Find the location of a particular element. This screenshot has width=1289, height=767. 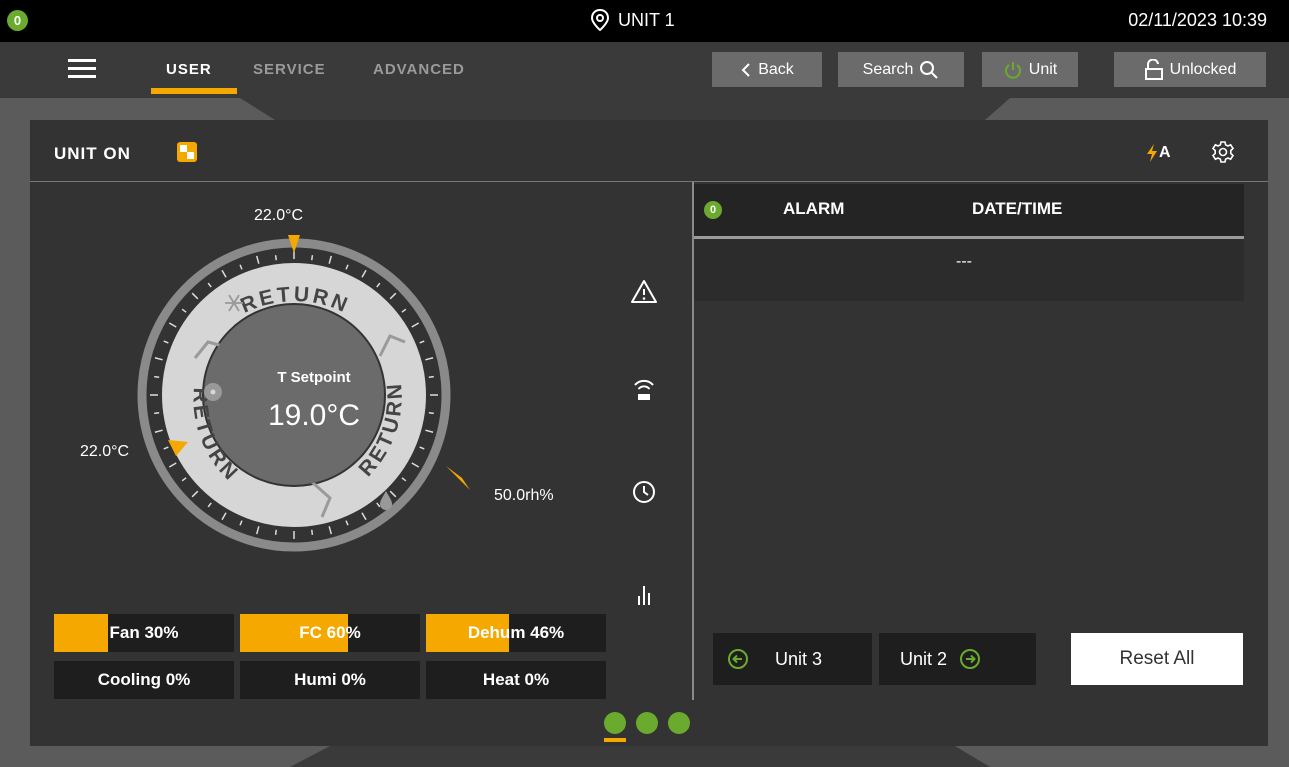

datetime-column-header: DATE/TIME is located at coordinates (1017, 209).